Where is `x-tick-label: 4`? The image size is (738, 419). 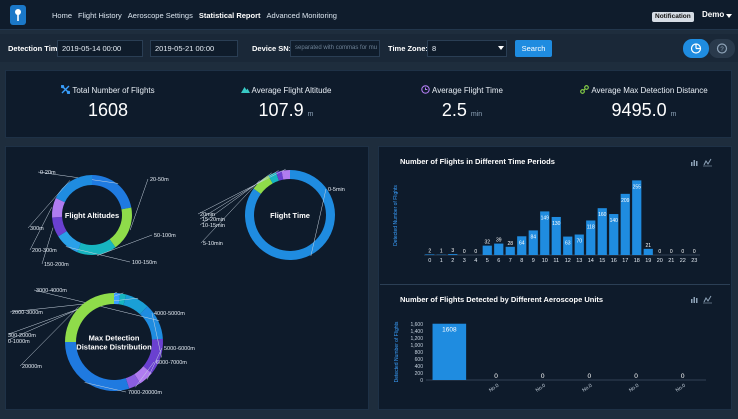 x-tick-label: 4 is located at coordinates (475, 261).